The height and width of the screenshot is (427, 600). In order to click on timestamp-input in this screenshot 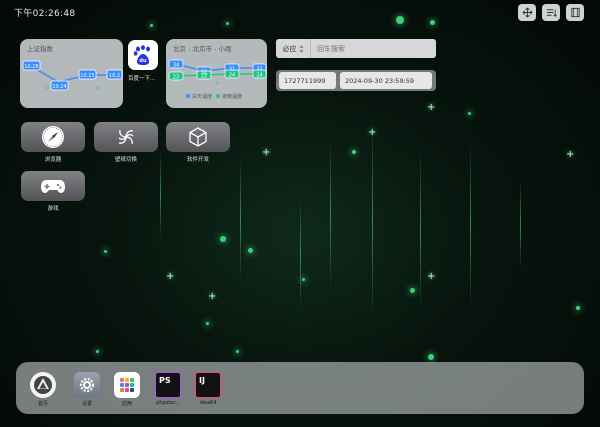, I will do `click(307, 80)`.